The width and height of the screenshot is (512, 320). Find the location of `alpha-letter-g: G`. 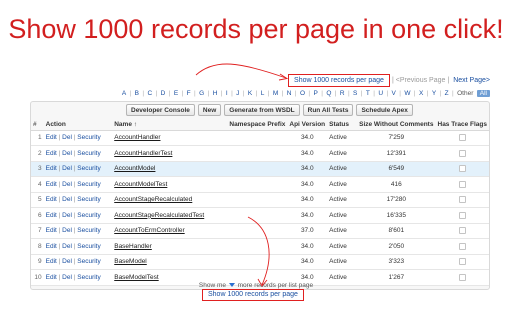

alpha-letter-g: G is located at coordinates (201, 93).